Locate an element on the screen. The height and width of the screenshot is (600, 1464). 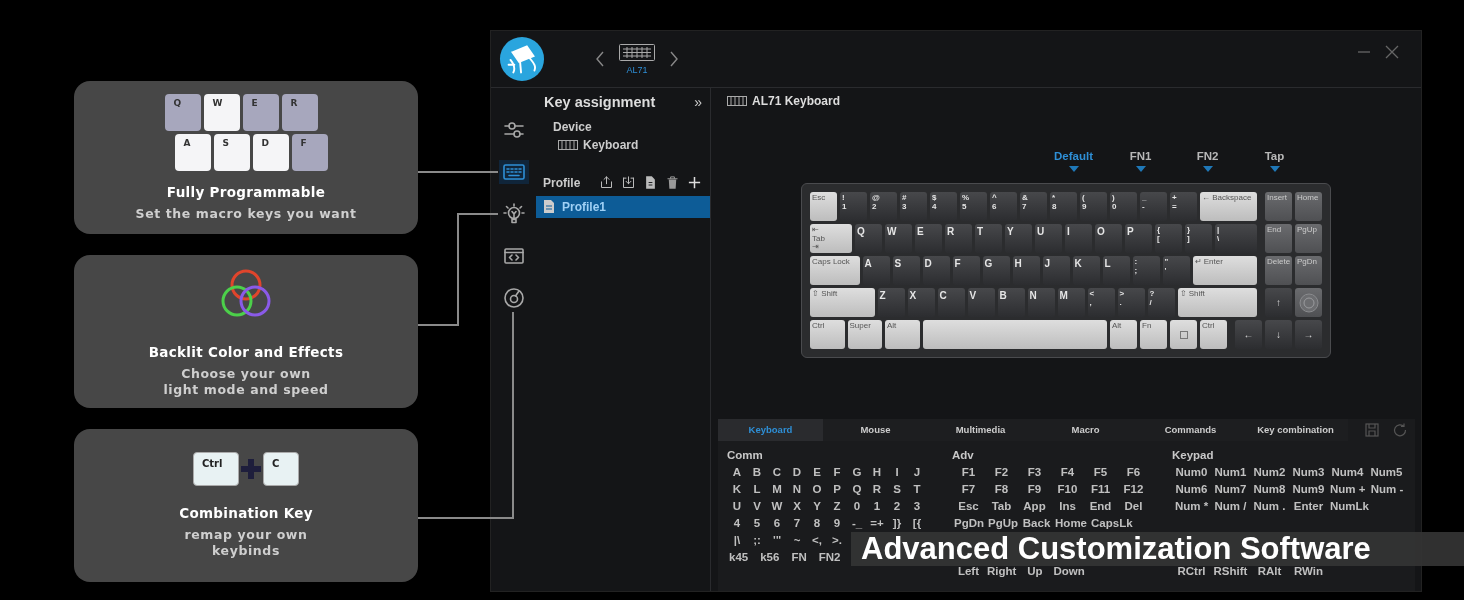
layer-tab: Default is located at coordinates (1073, 160).